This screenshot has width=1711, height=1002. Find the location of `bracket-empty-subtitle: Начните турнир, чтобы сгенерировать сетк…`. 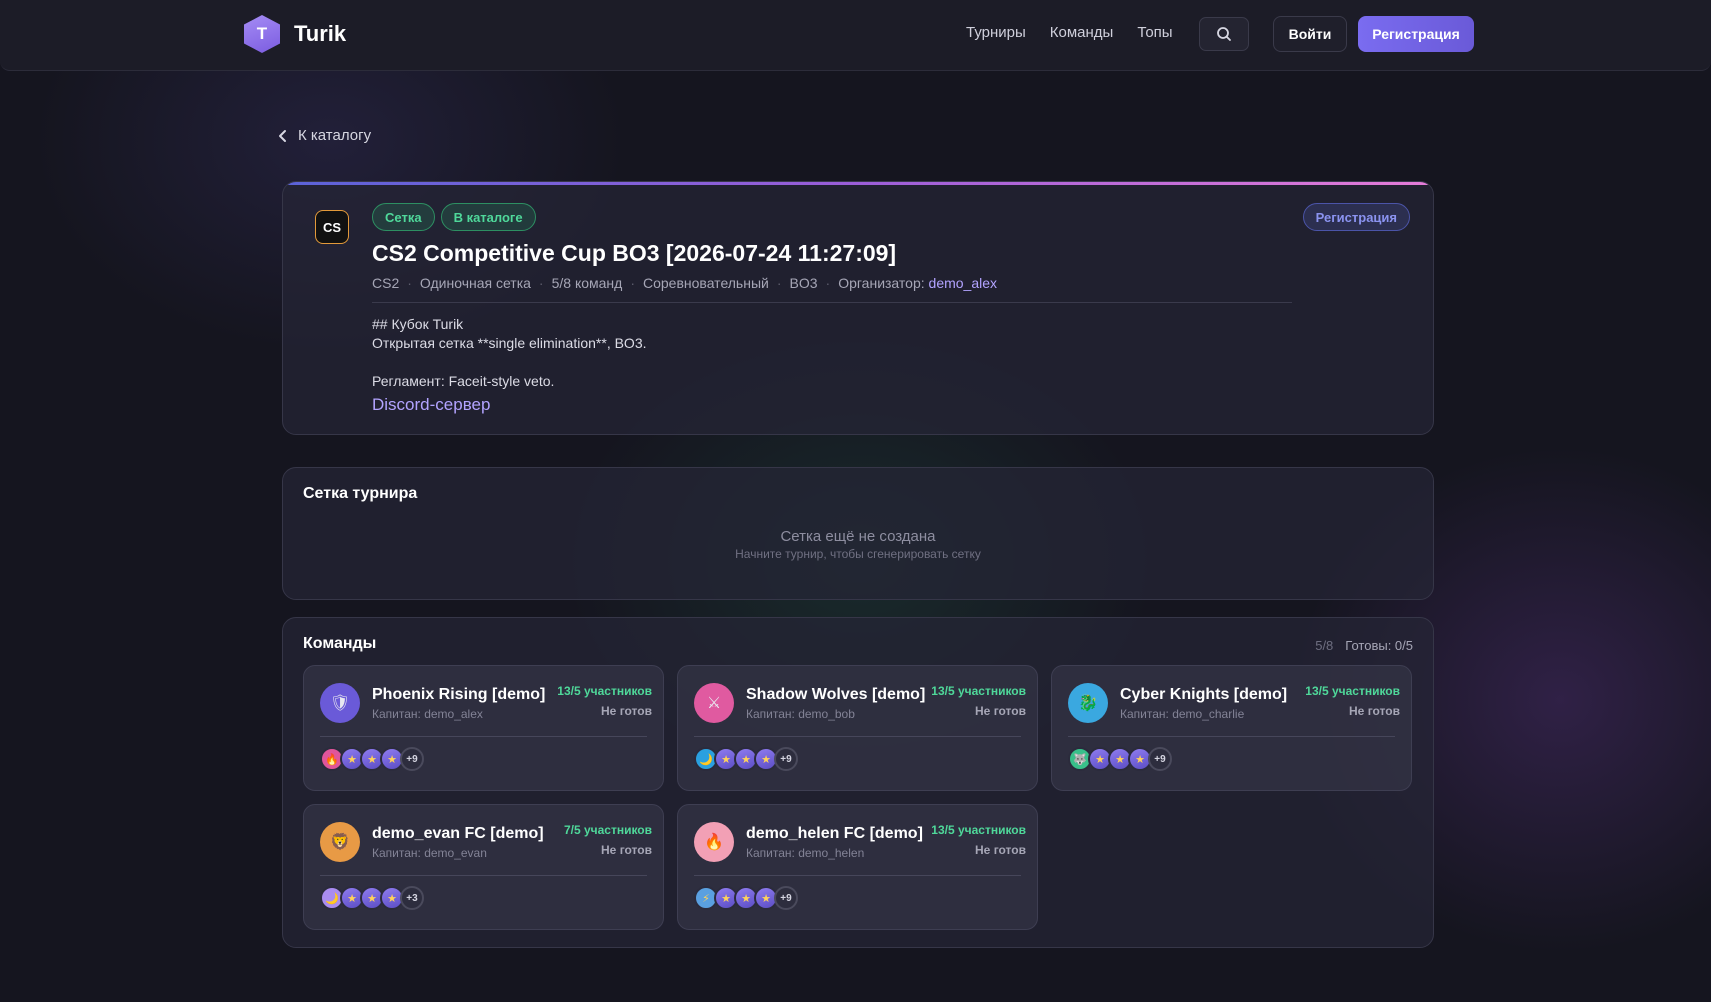

bracket-empty-subtitle: Начните турнир, чтобы сгенерировать сетк… is located at coordinates (858, 554).